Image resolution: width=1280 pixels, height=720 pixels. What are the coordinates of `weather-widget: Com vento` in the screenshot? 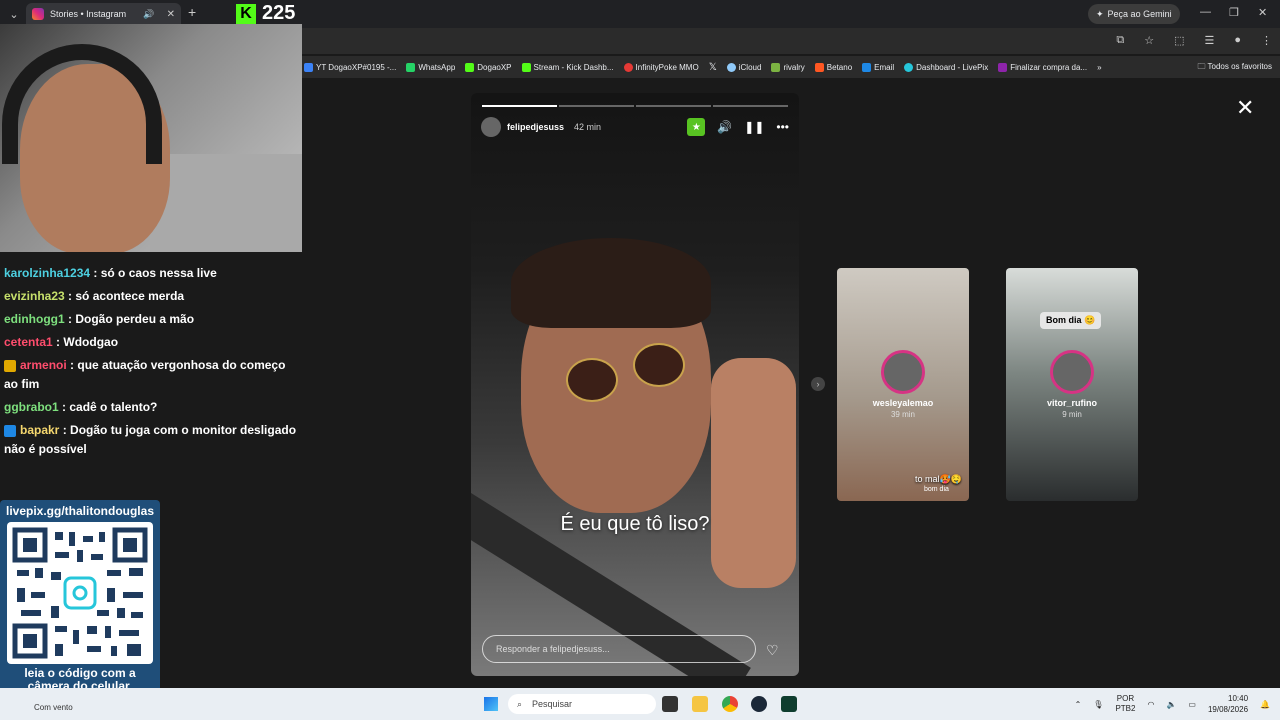 It's located at (53, 707).